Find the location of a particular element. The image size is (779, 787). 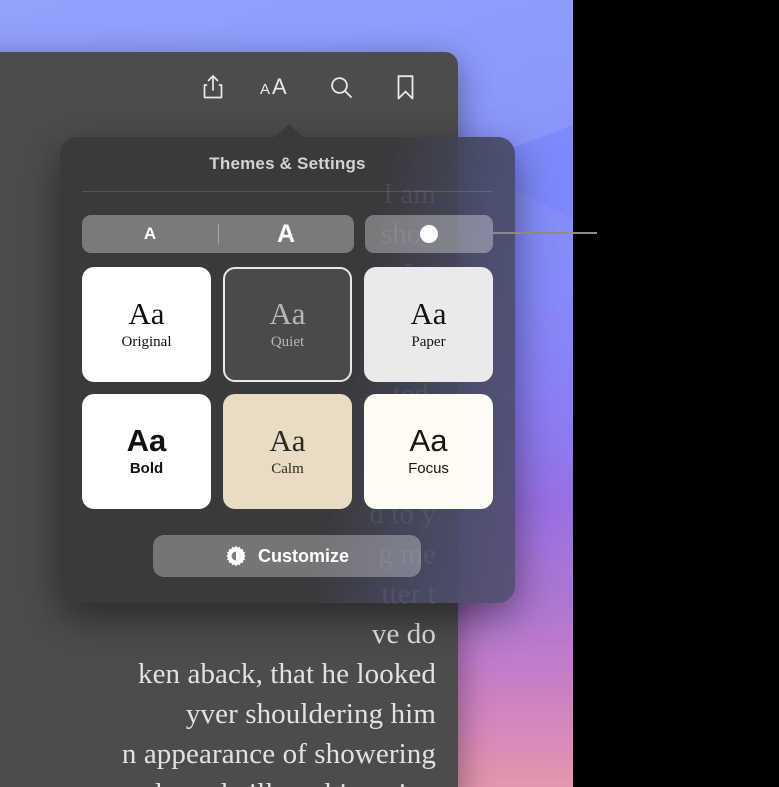

reader-toolbar: A A is located at coordinates (229, 87).